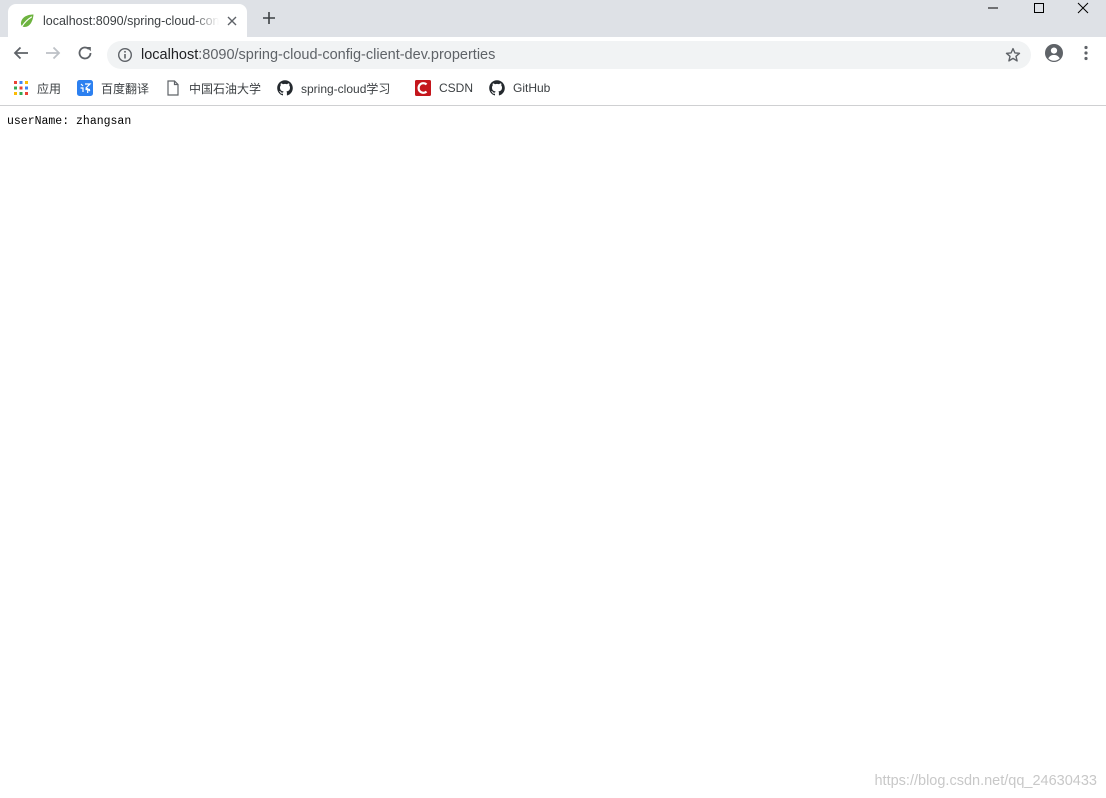 The height and width of the screenshot is (798, 1106). Describe the element at coordinates (456, 88) in the screenshot. I see `bookmark-label: CSDN` at that location.